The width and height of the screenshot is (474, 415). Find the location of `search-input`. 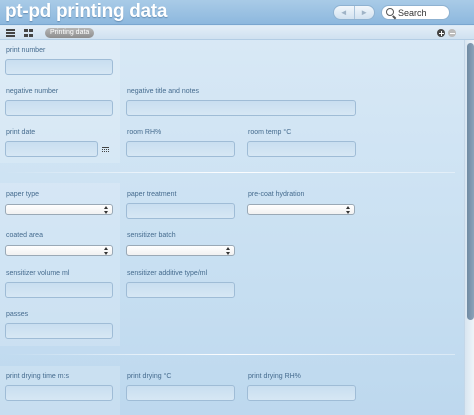

search-input is located at coordinates (423, 13).